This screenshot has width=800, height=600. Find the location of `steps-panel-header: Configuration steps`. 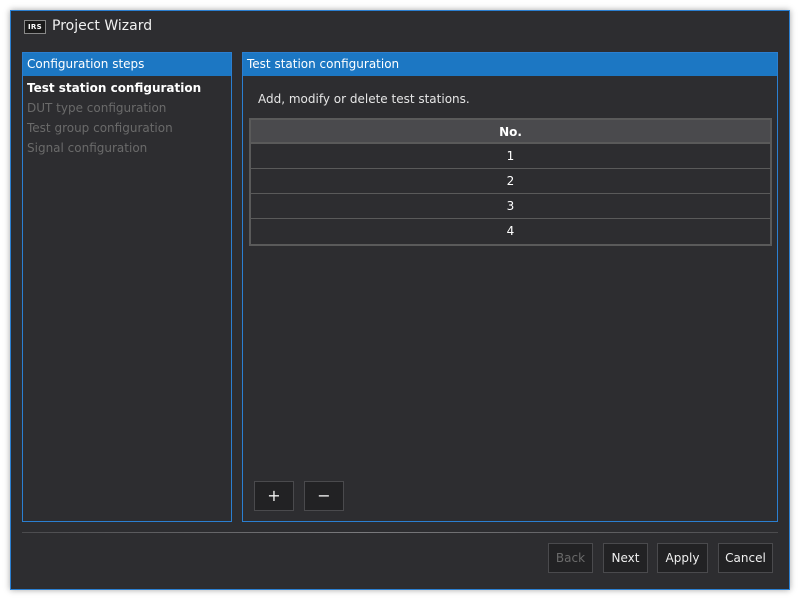

steps-panel-header: Configuration steps is located at coordinates (127, 64).